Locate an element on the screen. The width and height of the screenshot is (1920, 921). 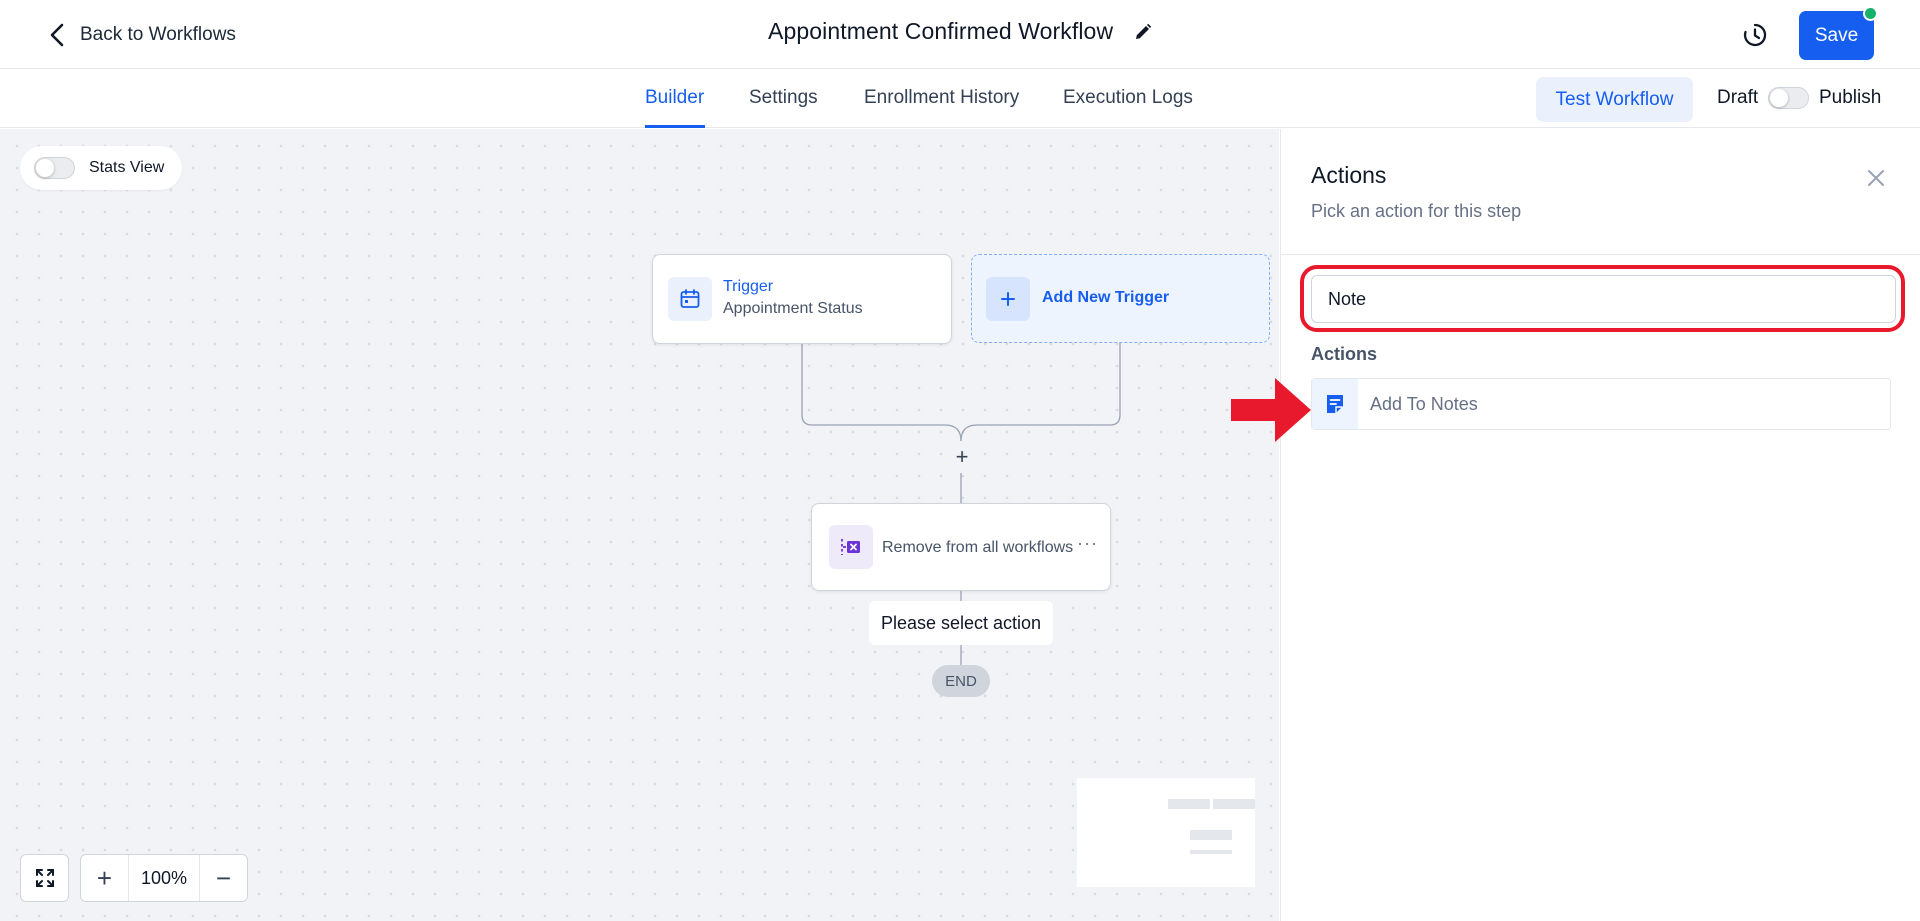
trigger-title: Trigger is located at coordinates (748, 286).